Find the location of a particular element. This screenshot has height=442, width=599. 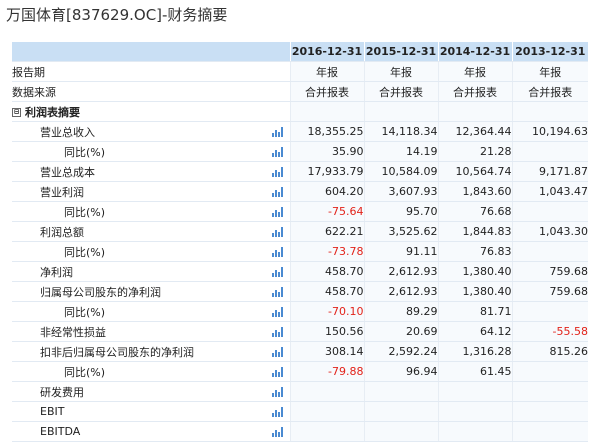

value-cell: 10,194.63 is located at coordinates (549, 131).